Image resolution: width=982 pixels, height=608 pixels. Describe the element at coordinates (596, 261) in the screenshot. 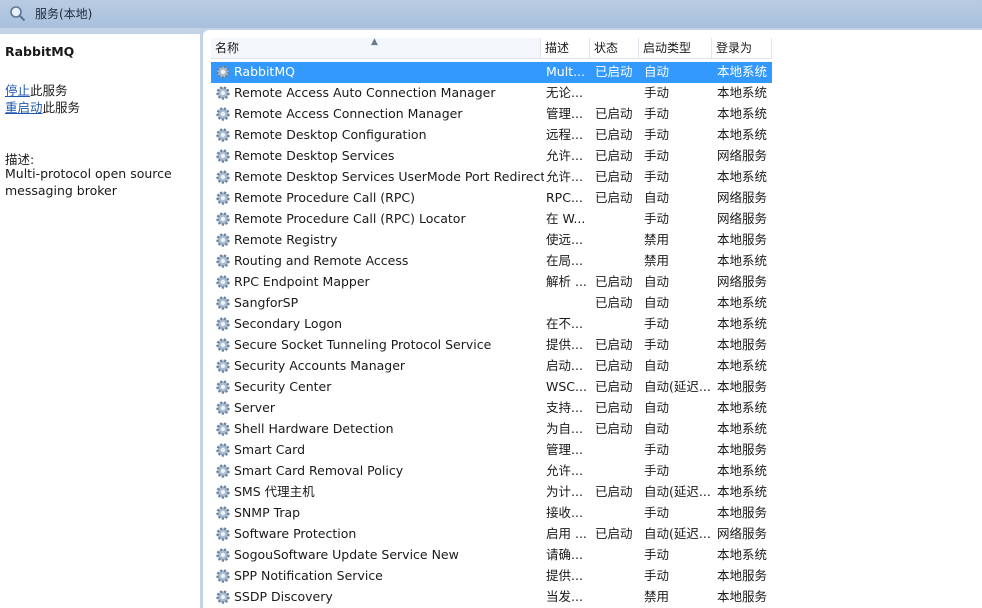

I see `table-row: Routing and Remote Access 在局... 禁用 本地系统` at that location.